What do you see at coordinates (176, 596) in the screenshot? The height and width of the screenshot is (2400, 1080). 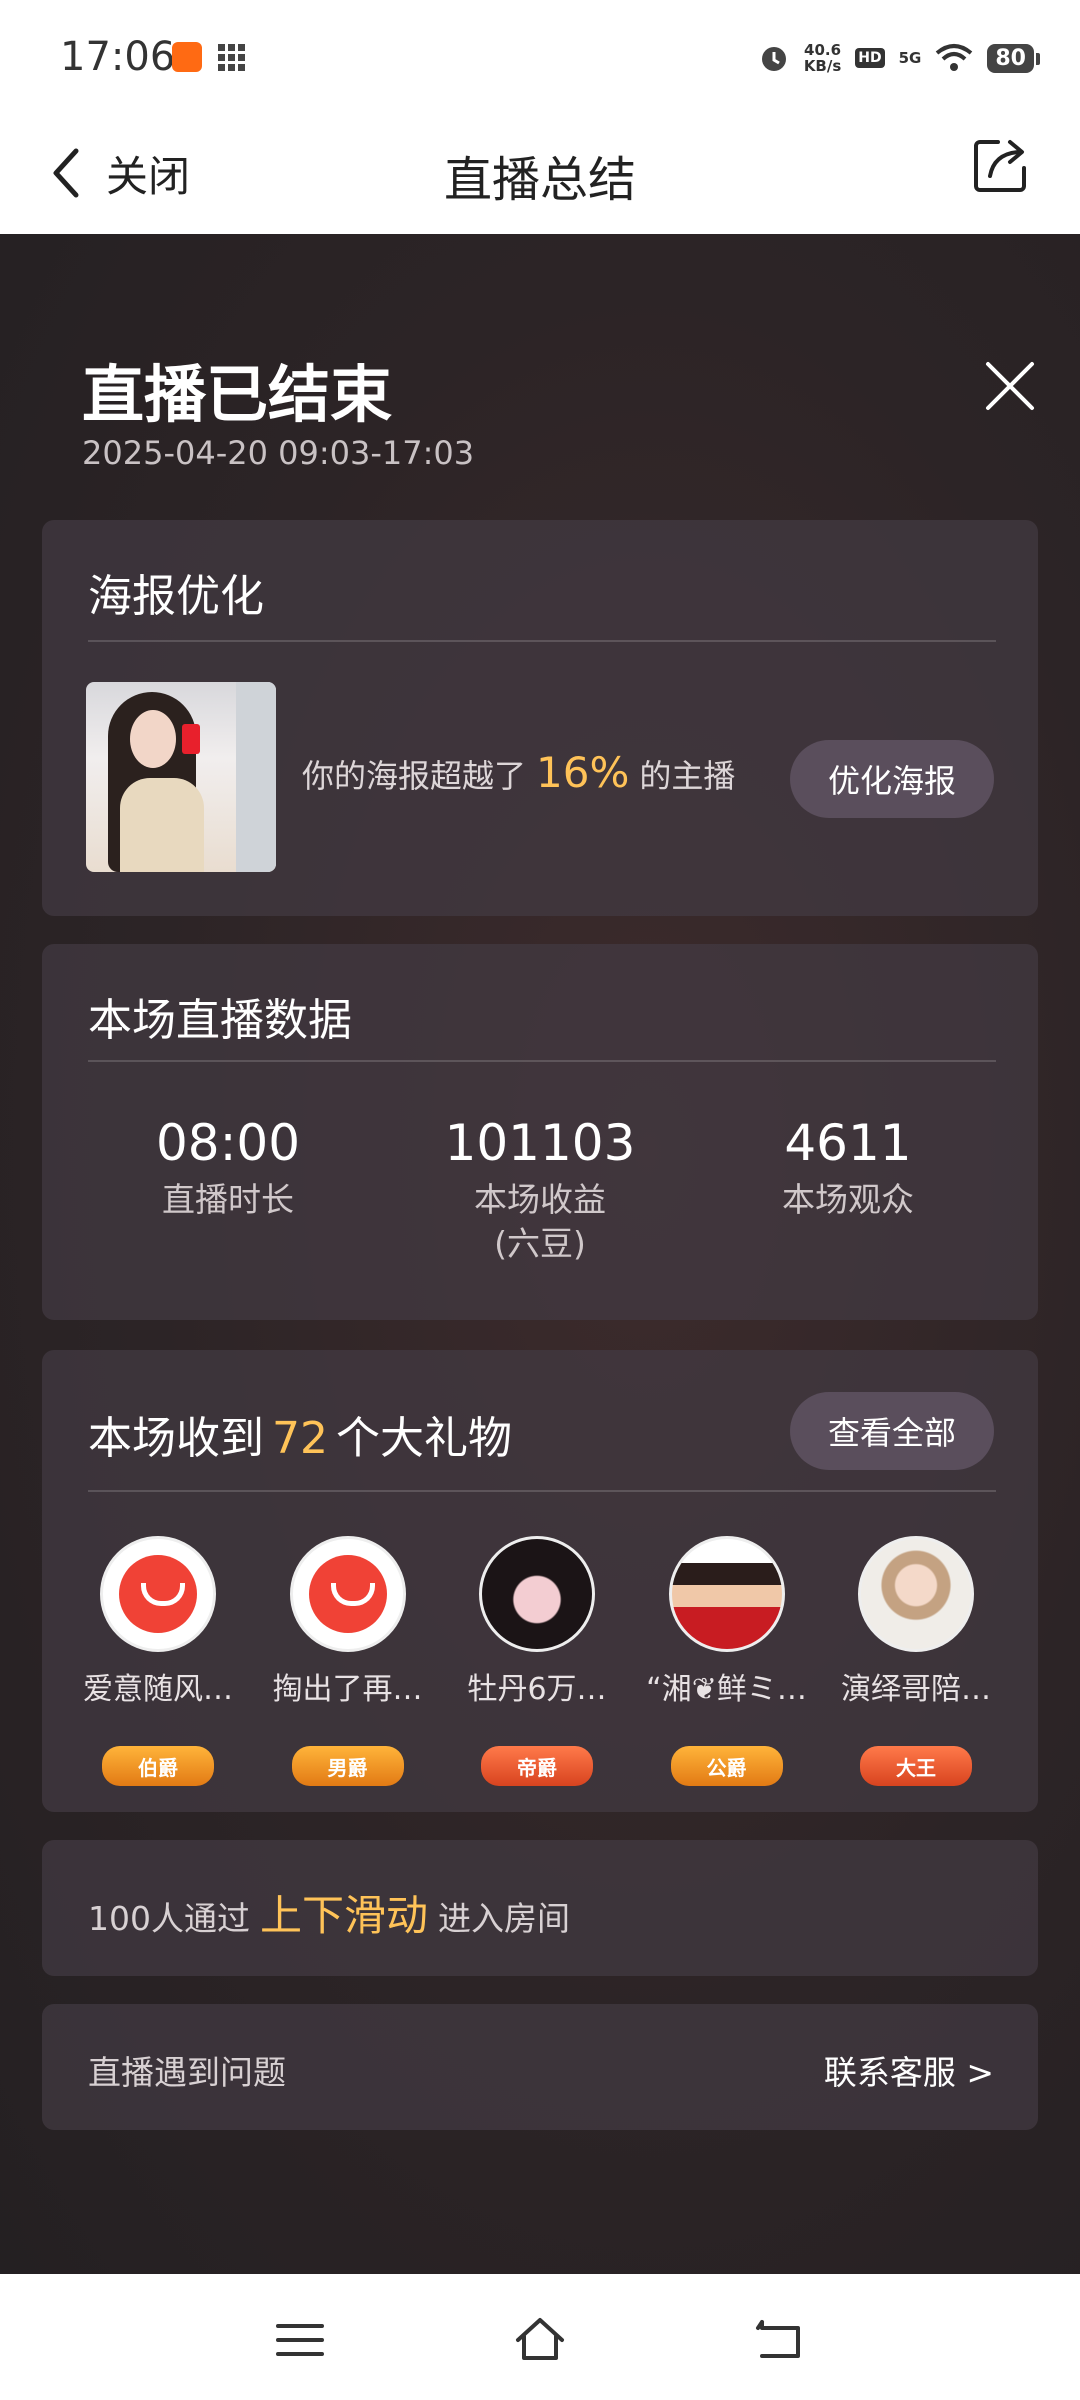 I see `poster-card-title: 海报优化` at bounding box center [176, 596].